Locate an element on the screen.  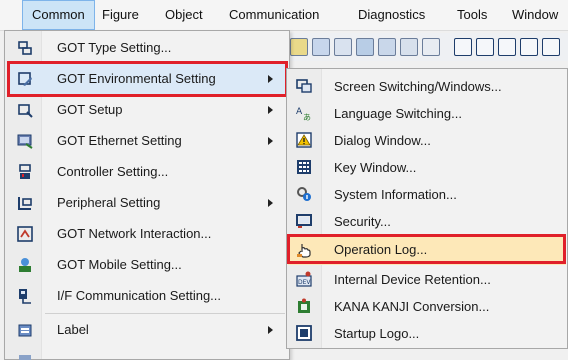
menu-object: Object is located at coordinates (184, 15).